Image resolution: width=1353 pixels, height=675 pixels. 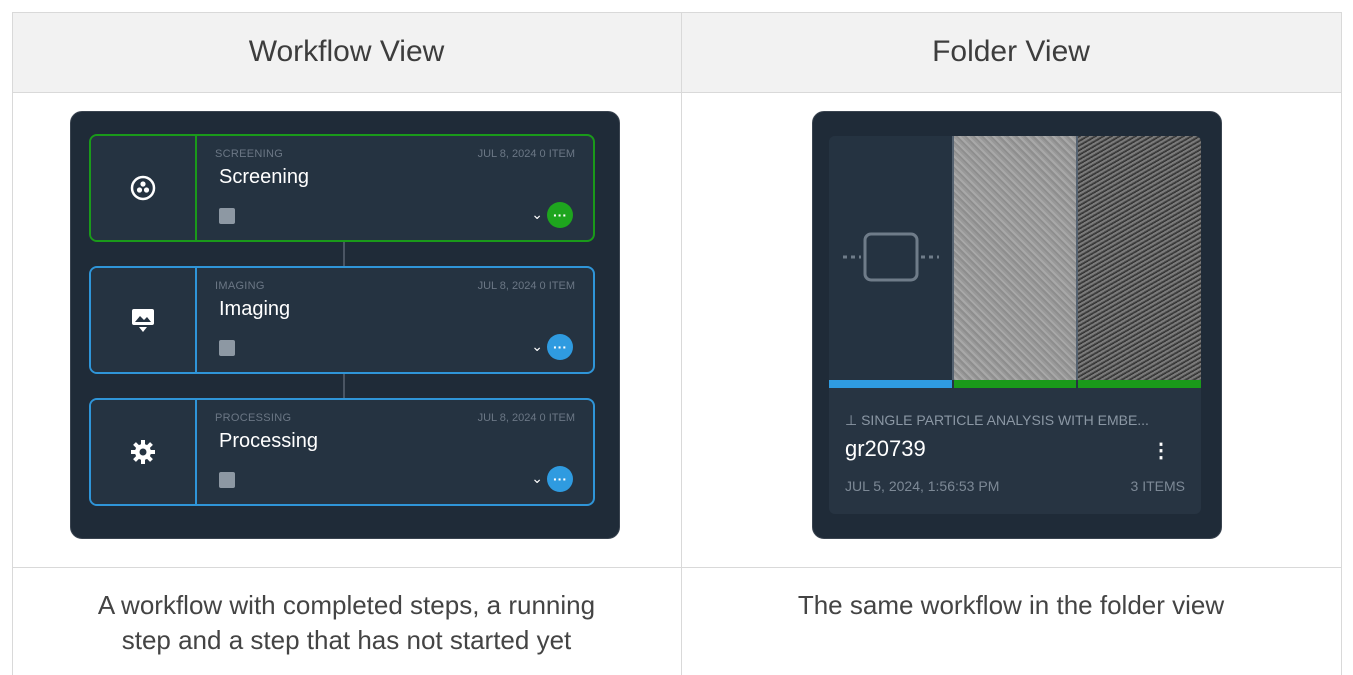 What do you see at coordinates (346, 640) in the screenshot?
I see `caption-line: step and a step that has not started yet` at bounding box center [346, 640].